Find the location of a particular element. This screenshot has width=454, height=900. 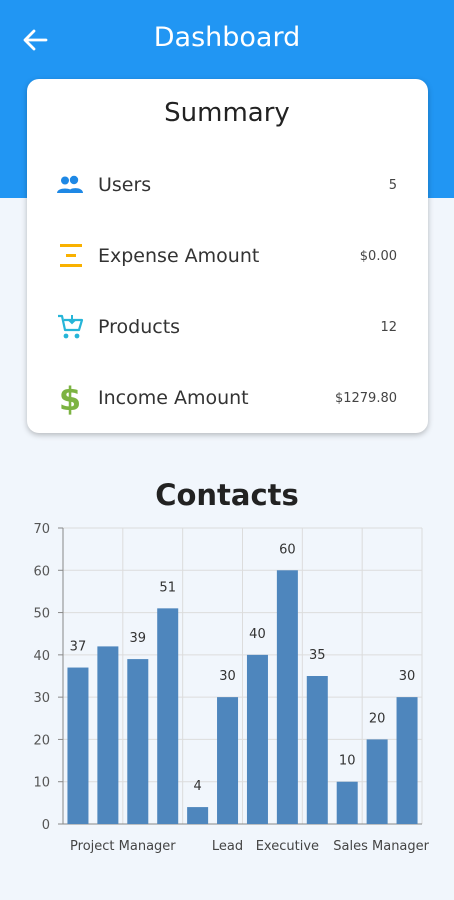

bar-value-label: 39 is located at coordinates (138, 638).